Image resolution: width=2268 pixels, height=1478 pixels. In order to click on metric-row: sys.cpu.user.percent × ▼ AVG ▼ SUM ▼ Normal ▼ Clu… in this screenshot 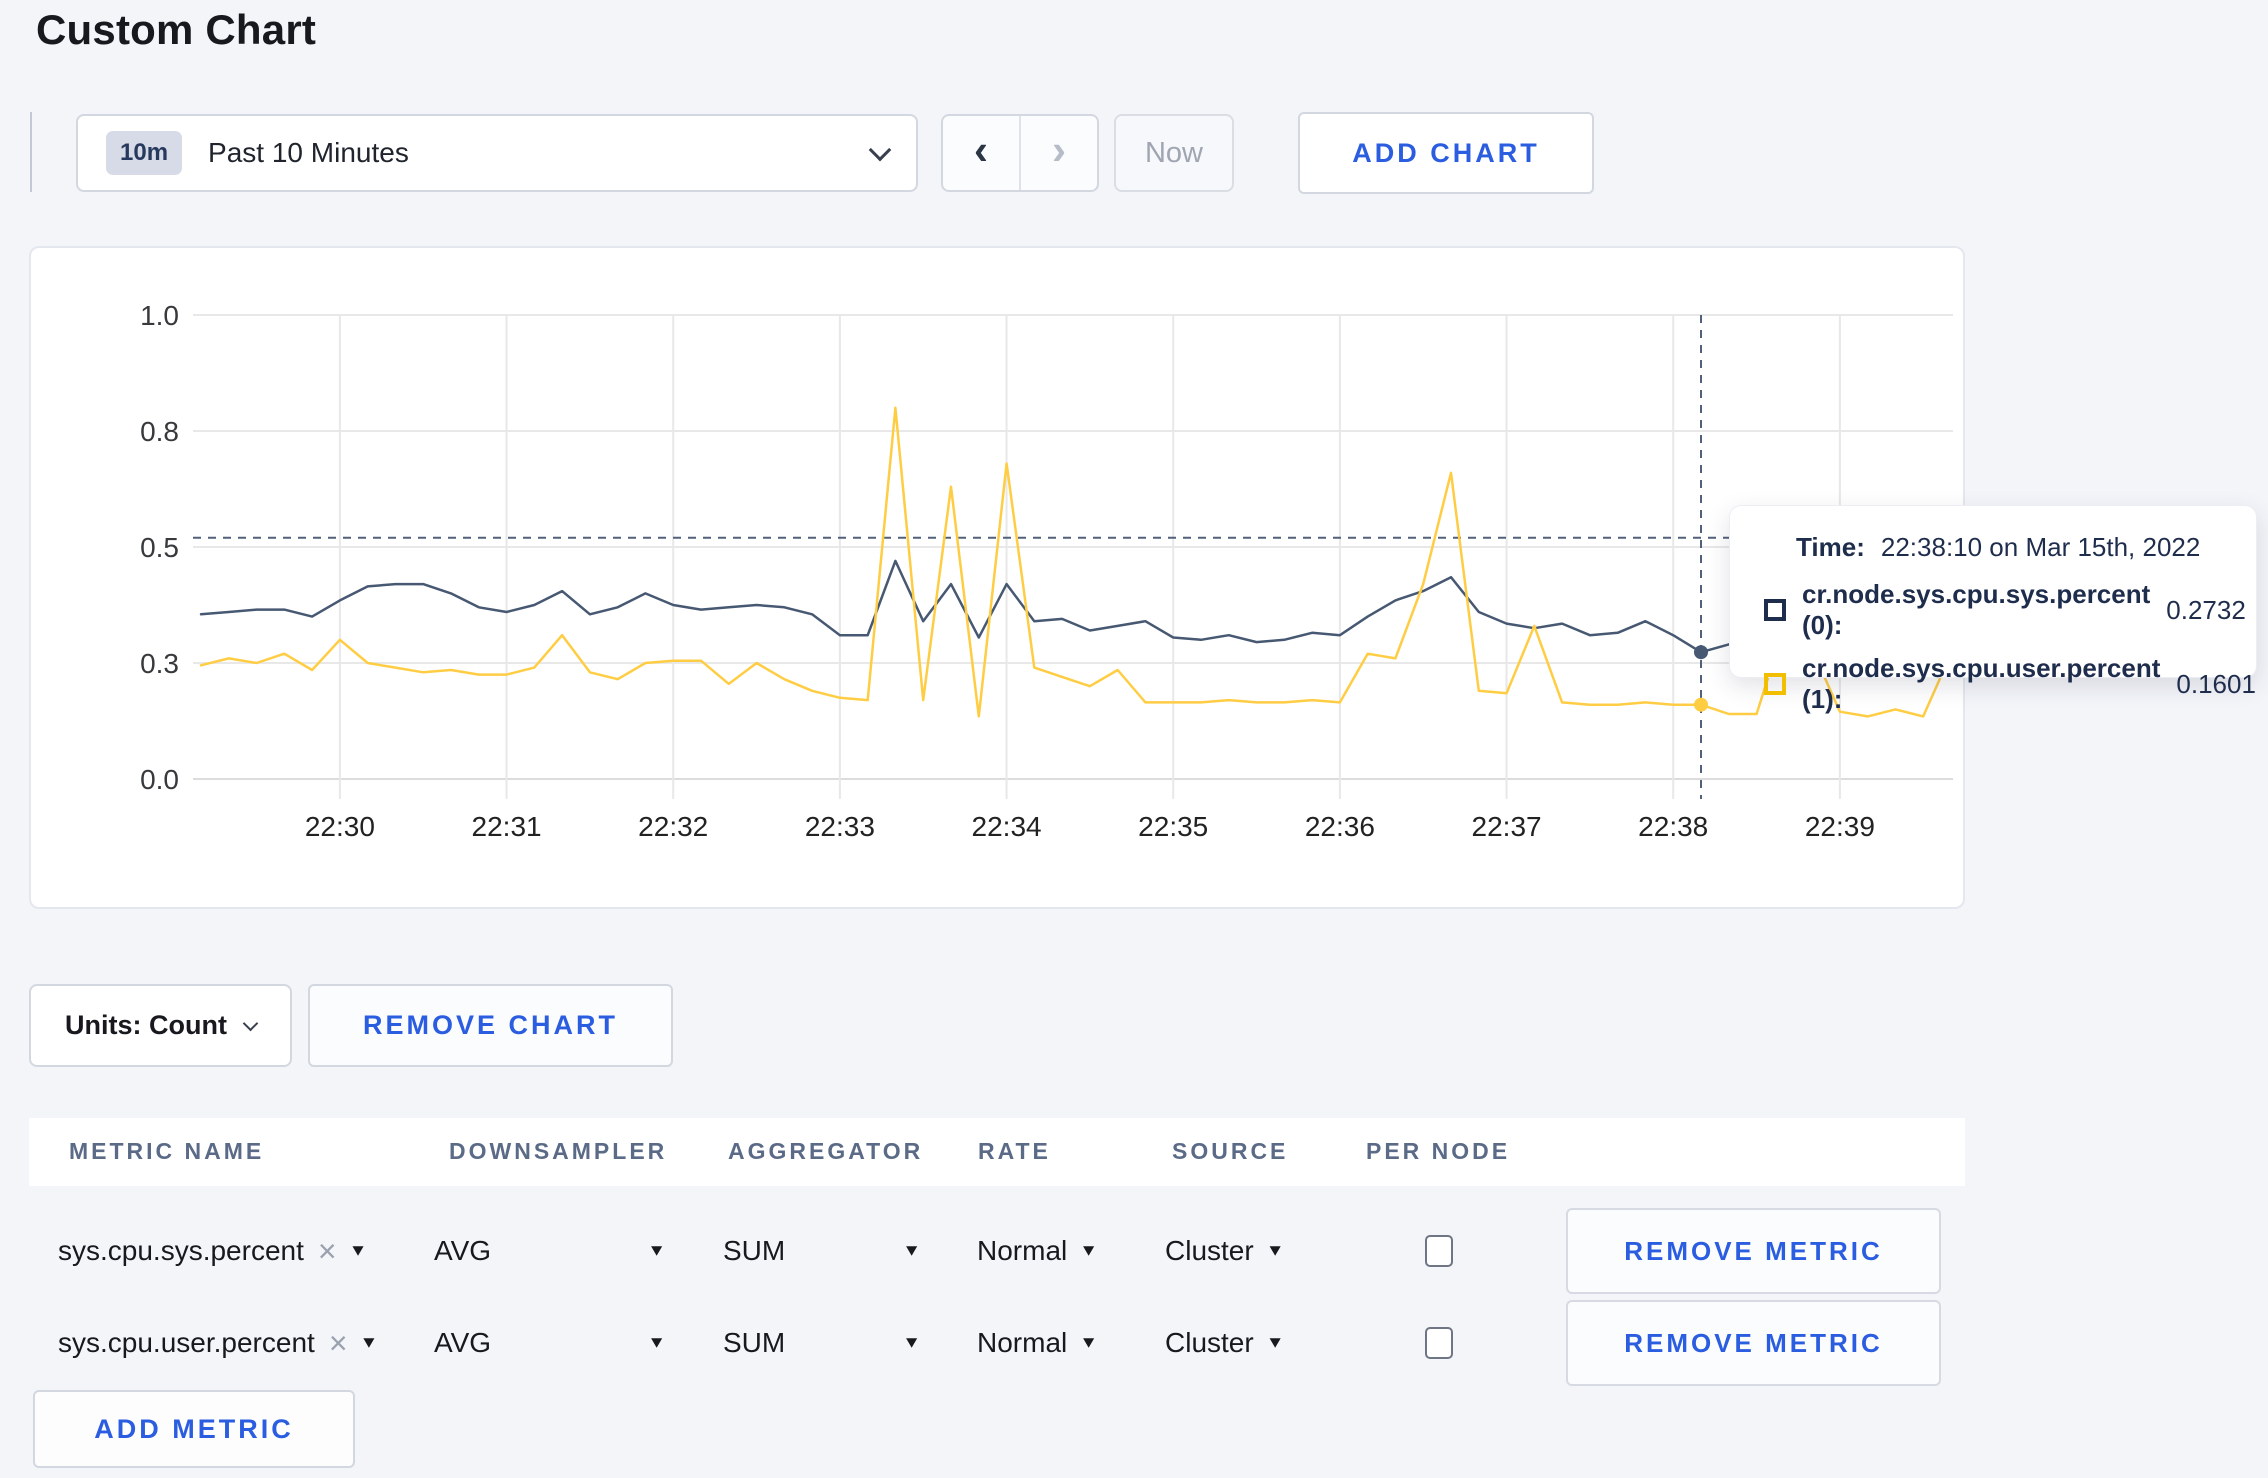, I will do `click(997, 1343)`.